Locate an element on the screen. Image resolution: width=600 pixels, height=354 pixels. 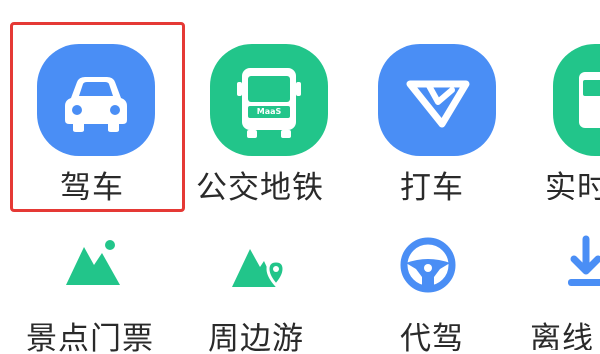
download-icon is located at coordinates (584, 260).